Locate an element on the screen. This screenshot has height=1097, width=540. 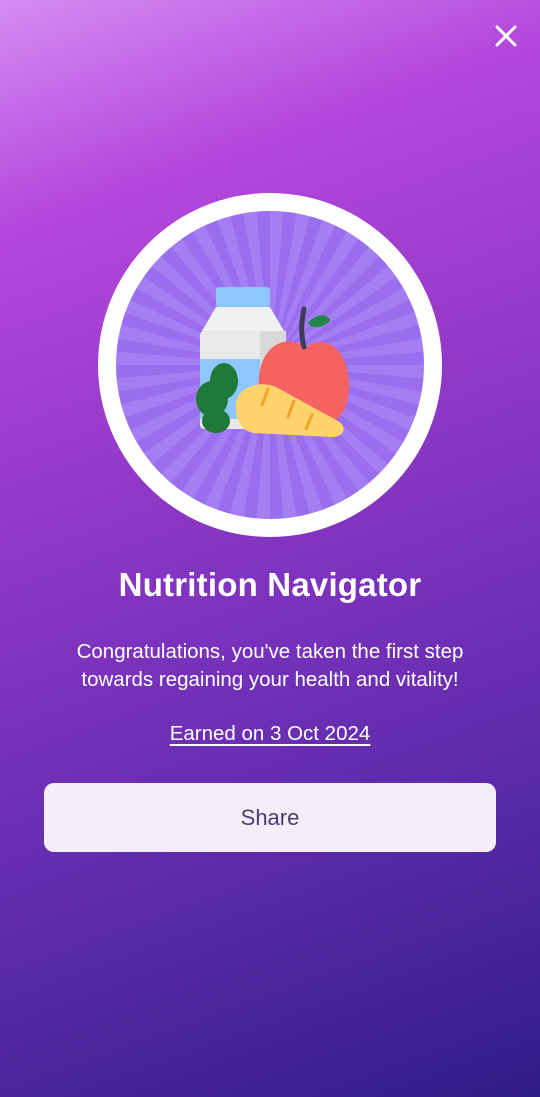
close-button is located at coordinates (506, 36).